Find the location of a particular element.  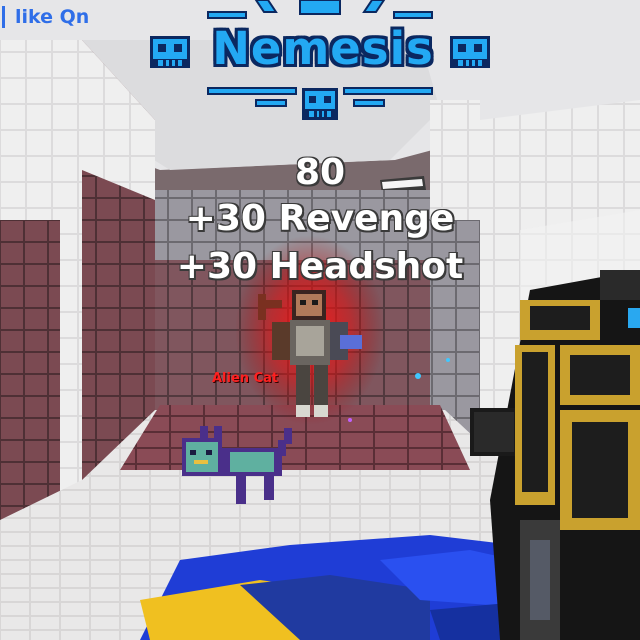

bonus-headshot: +30 Headshot is located at coordinates (320, 266).